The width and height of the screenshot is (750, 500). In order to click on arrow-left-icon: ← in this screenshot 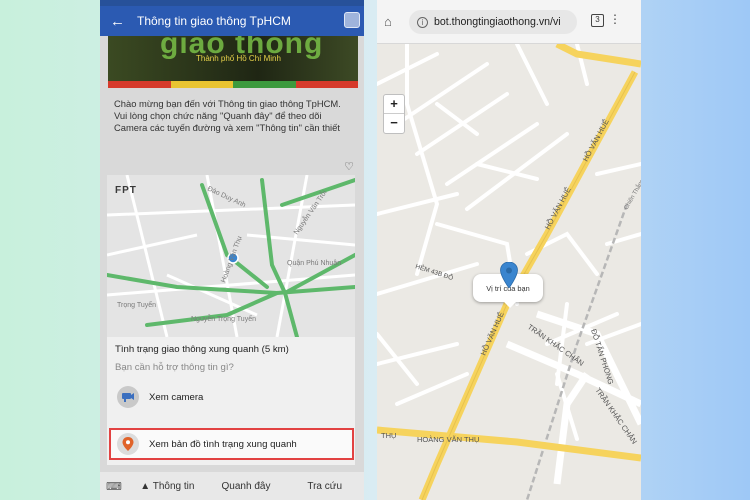, I will do `click(117, 21)`.